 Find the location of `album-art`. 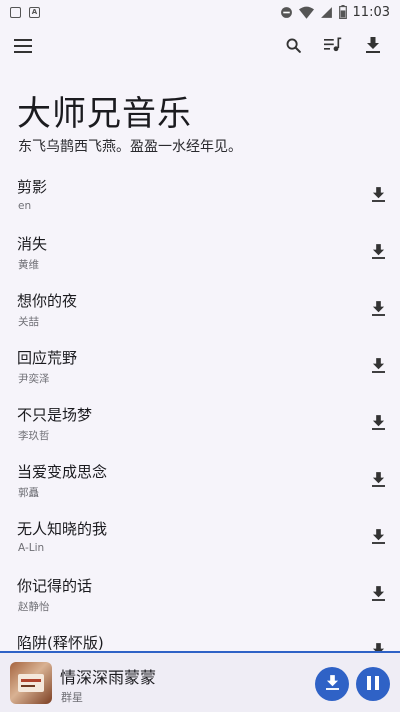

album-art is located at coordinates (31, 683).